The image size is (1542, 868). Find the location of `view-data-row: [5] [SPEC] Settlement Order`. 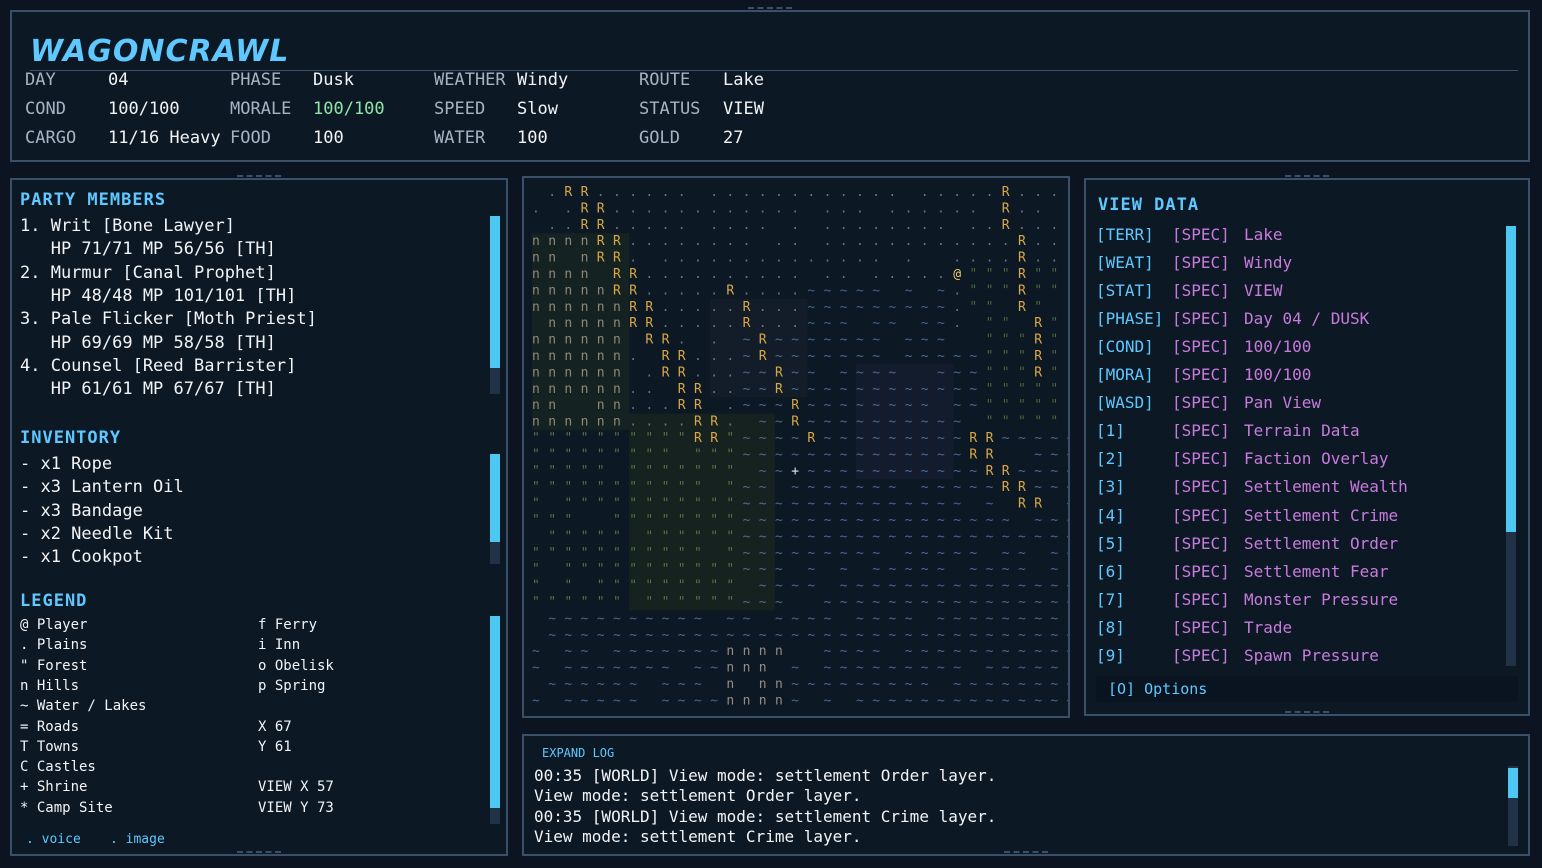

view-data-row: [5] [SPEC] Settlement Order is located at coordinates (1296, 545).